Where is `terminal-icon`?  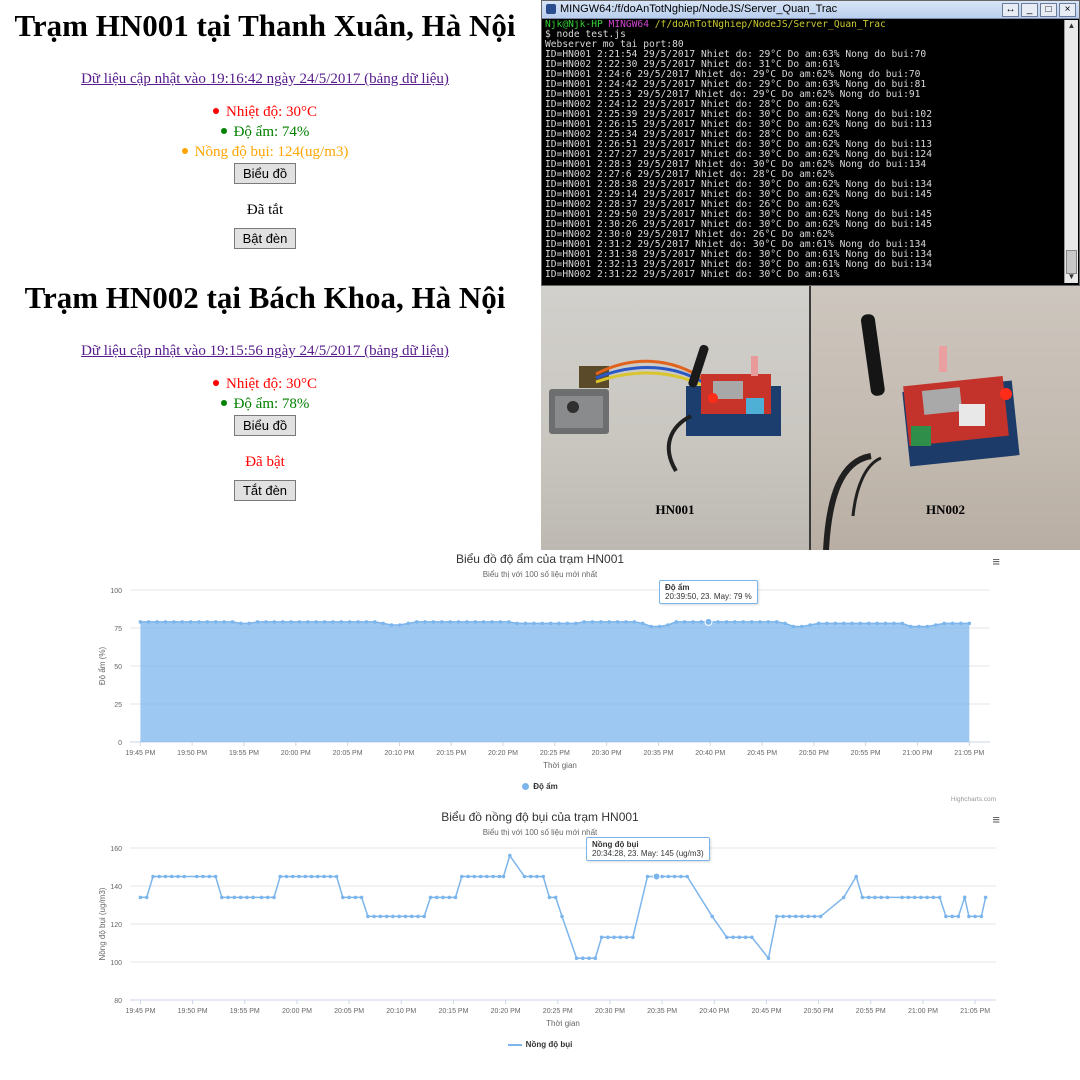 terminal-icon is located at coordinates (551, 9).